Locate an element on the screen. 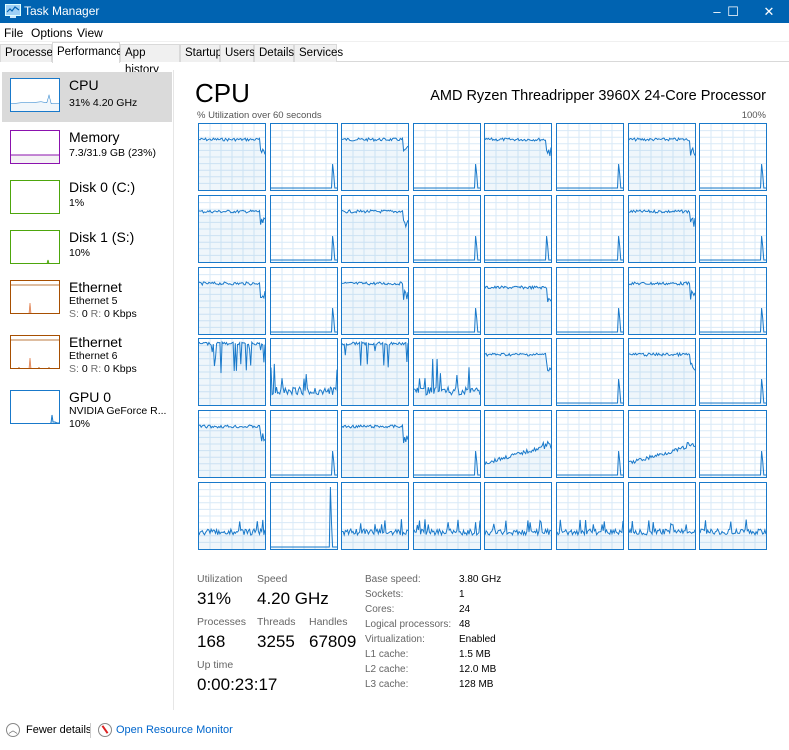 Image resolution: width=789 pixels, height=750 pixels. ethernet-5-thumbnail-graph is located at coordinates (35, 297).